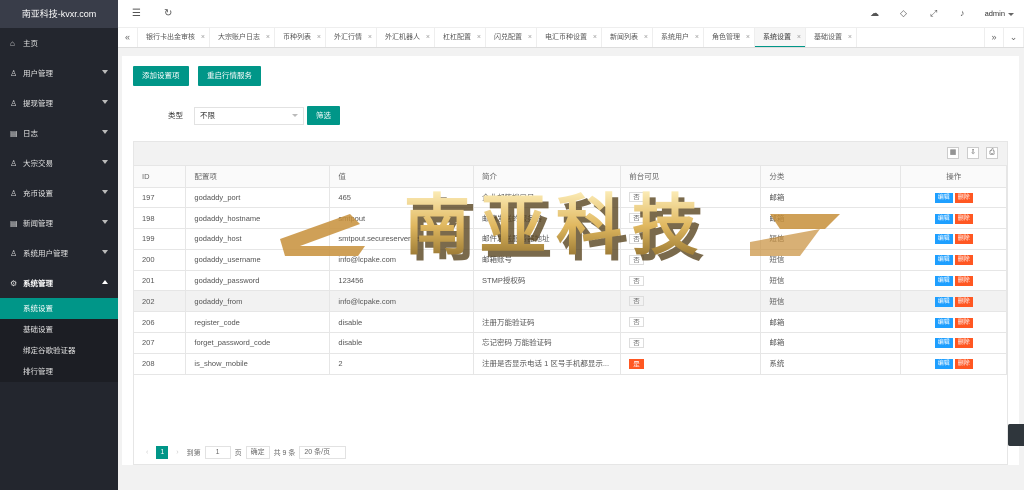 This screenshot has width=1024, height=490. Describe the element at coordinates (168, 13) in the screenshot. I see `refresh-icon: ↻` at that location.